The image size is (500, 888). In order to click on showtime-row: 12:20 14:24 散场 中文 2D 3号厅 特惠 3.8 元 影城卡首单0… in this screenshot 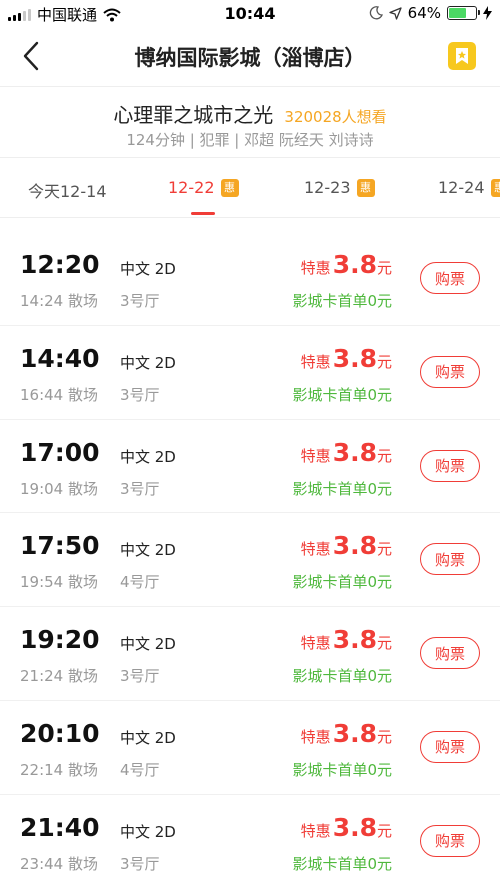, I will do `click(250, 279)`.